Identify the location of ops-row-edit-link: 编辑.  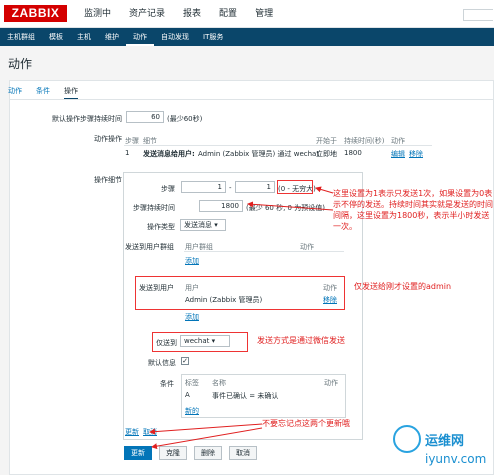
(398, 154).